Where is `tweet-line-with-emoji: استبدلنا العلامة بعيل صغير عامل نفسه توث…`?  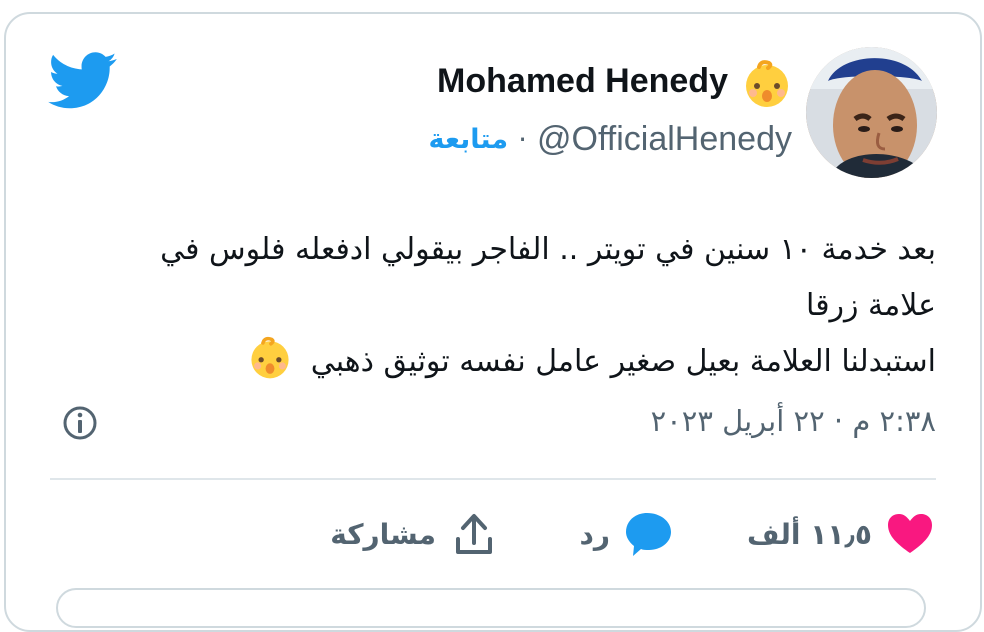 tweet-line-with-emoji: استبدلنا العلامة بعيل صغير عامل نفسه توث… is located at coordinates (491, 362).